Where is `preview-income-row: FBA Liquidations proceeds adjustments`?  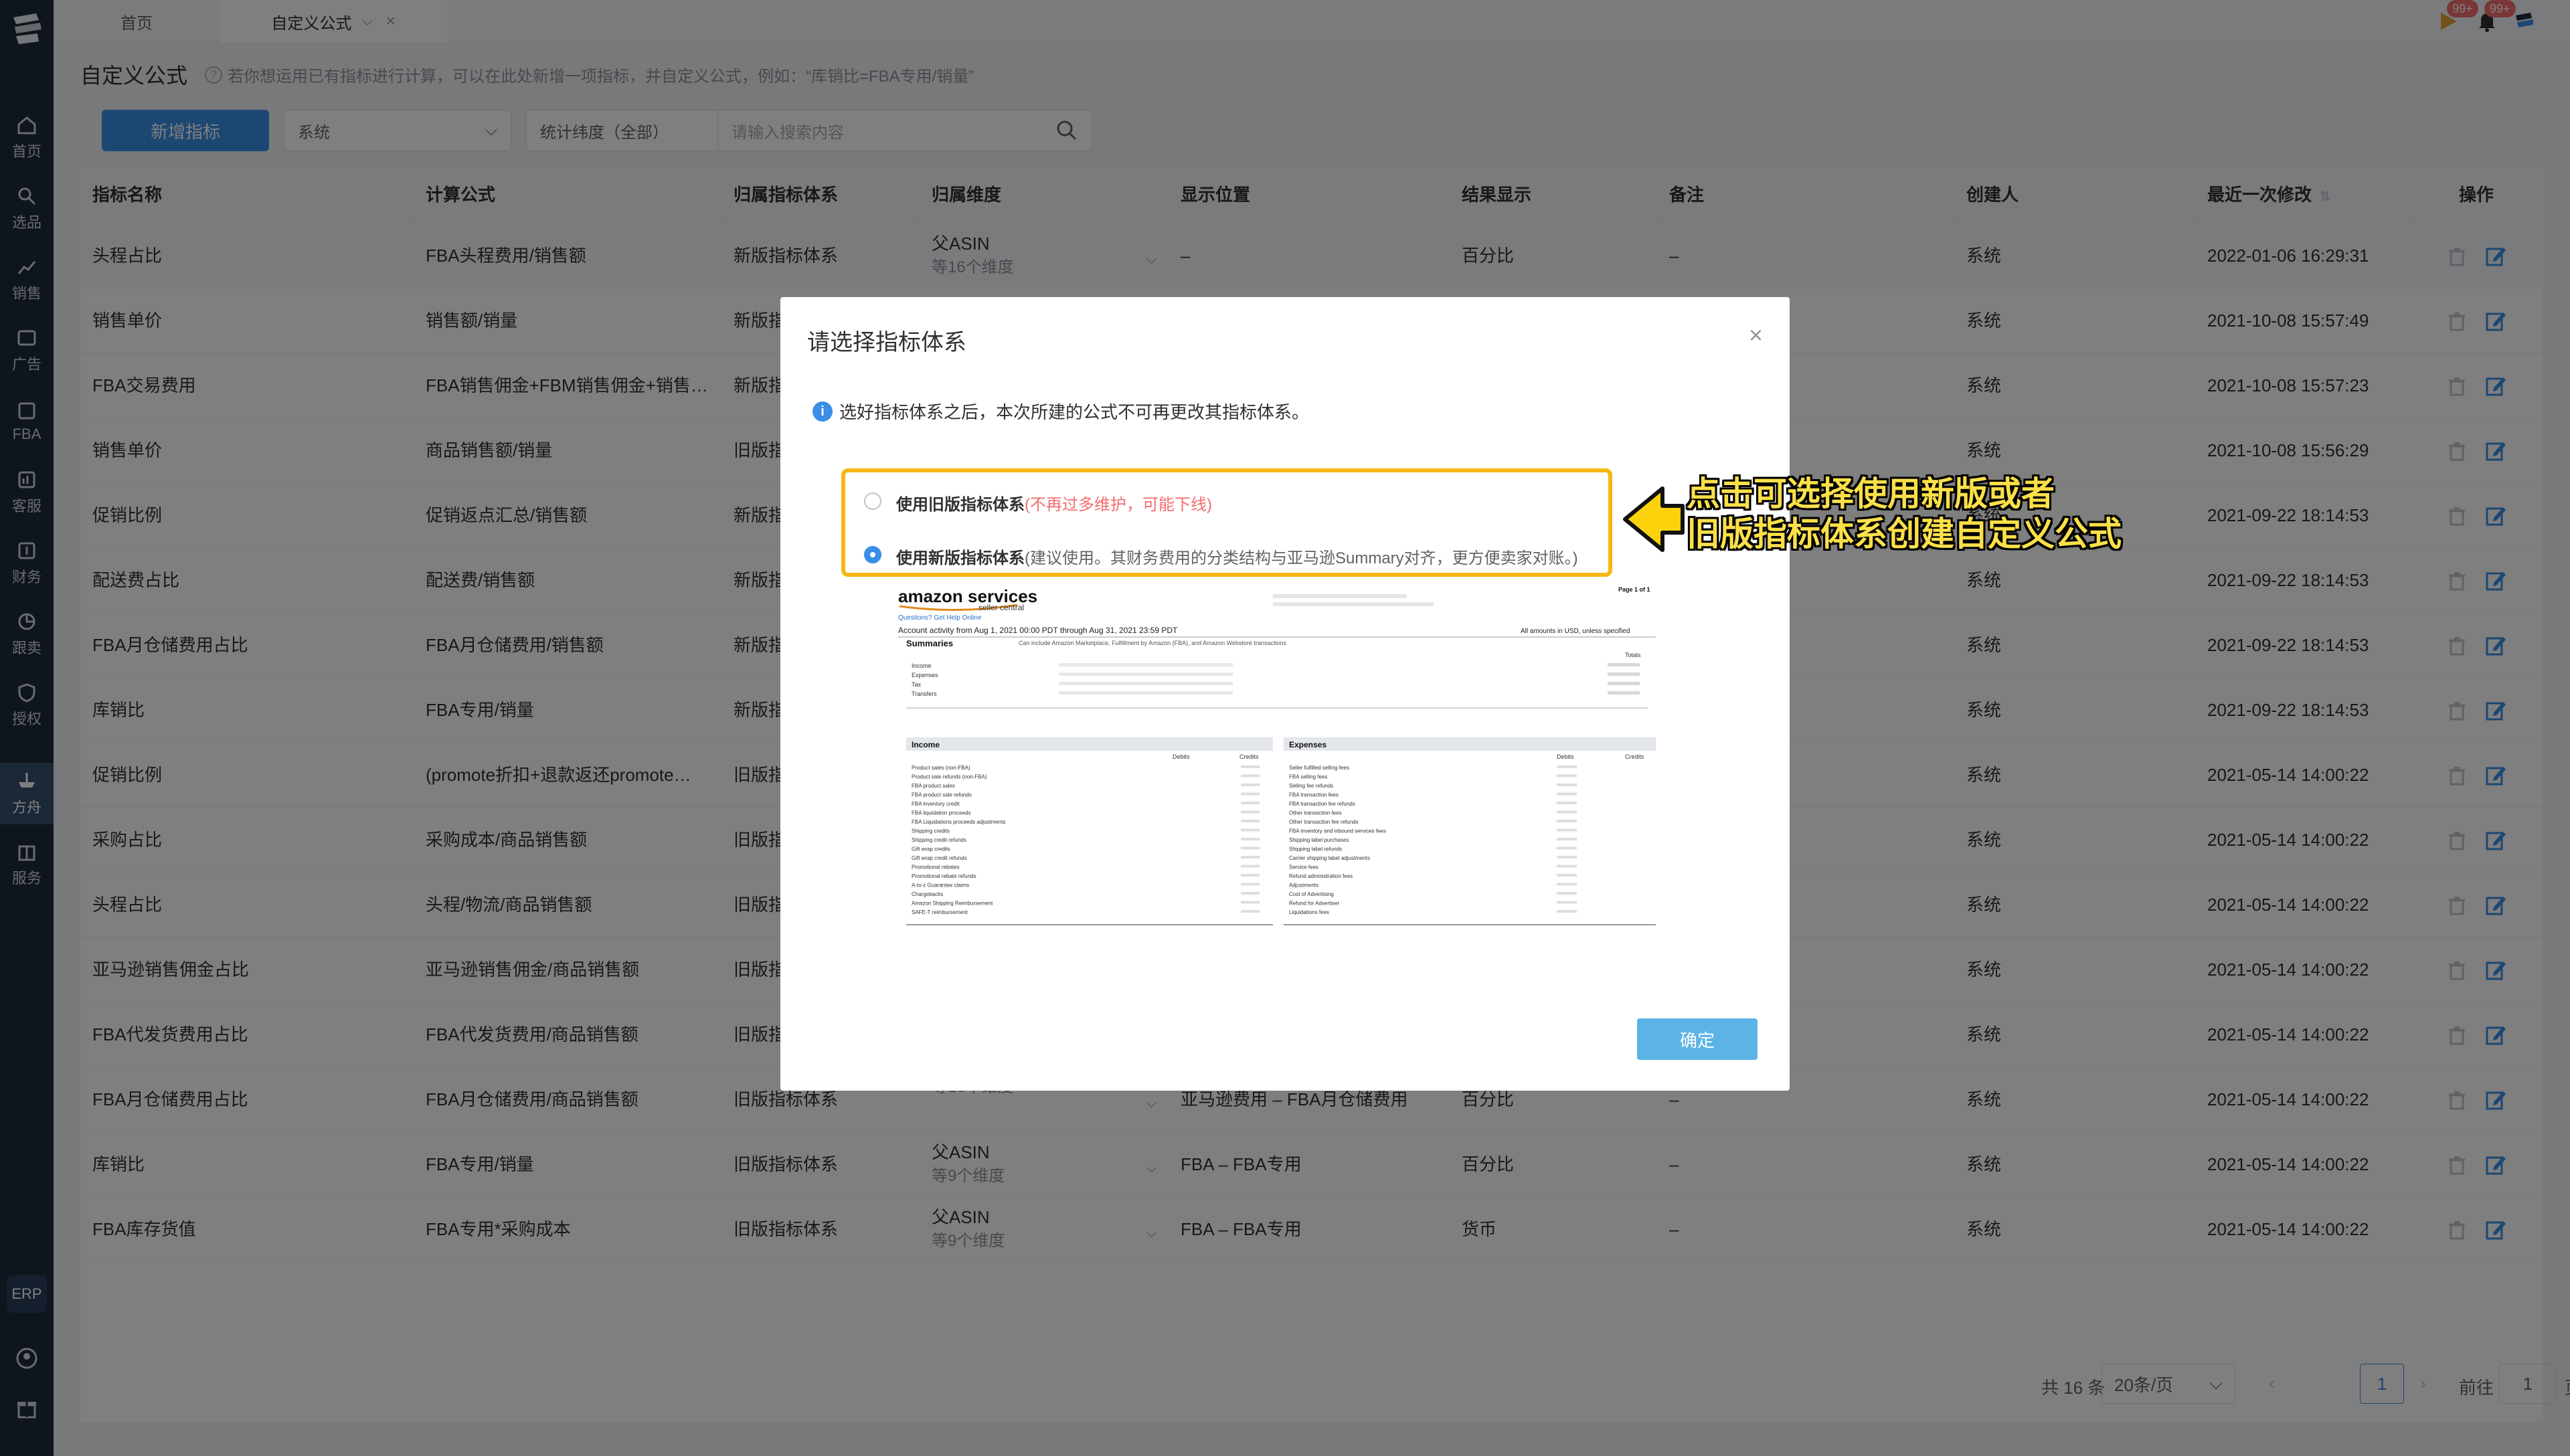
preview-income-row: FBA Liquidations proceeds adjustments is located at coordinates (959, 822).